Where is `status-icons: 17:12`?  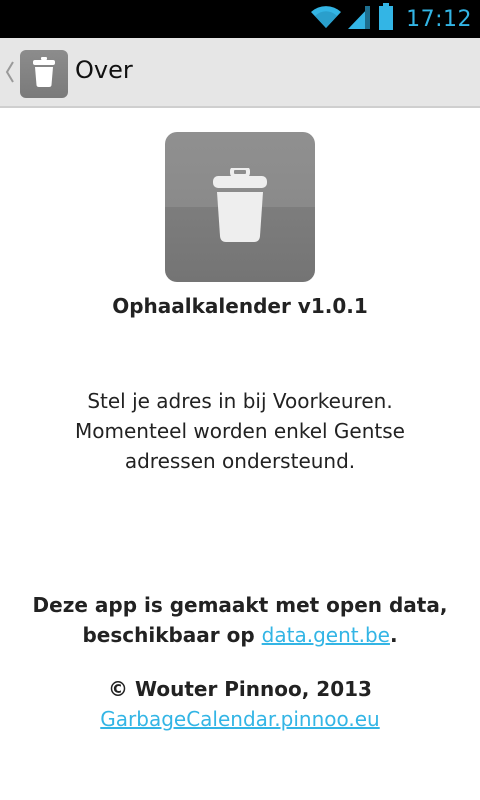 status-icons: 17:12 is located at coordinates (391, 19).